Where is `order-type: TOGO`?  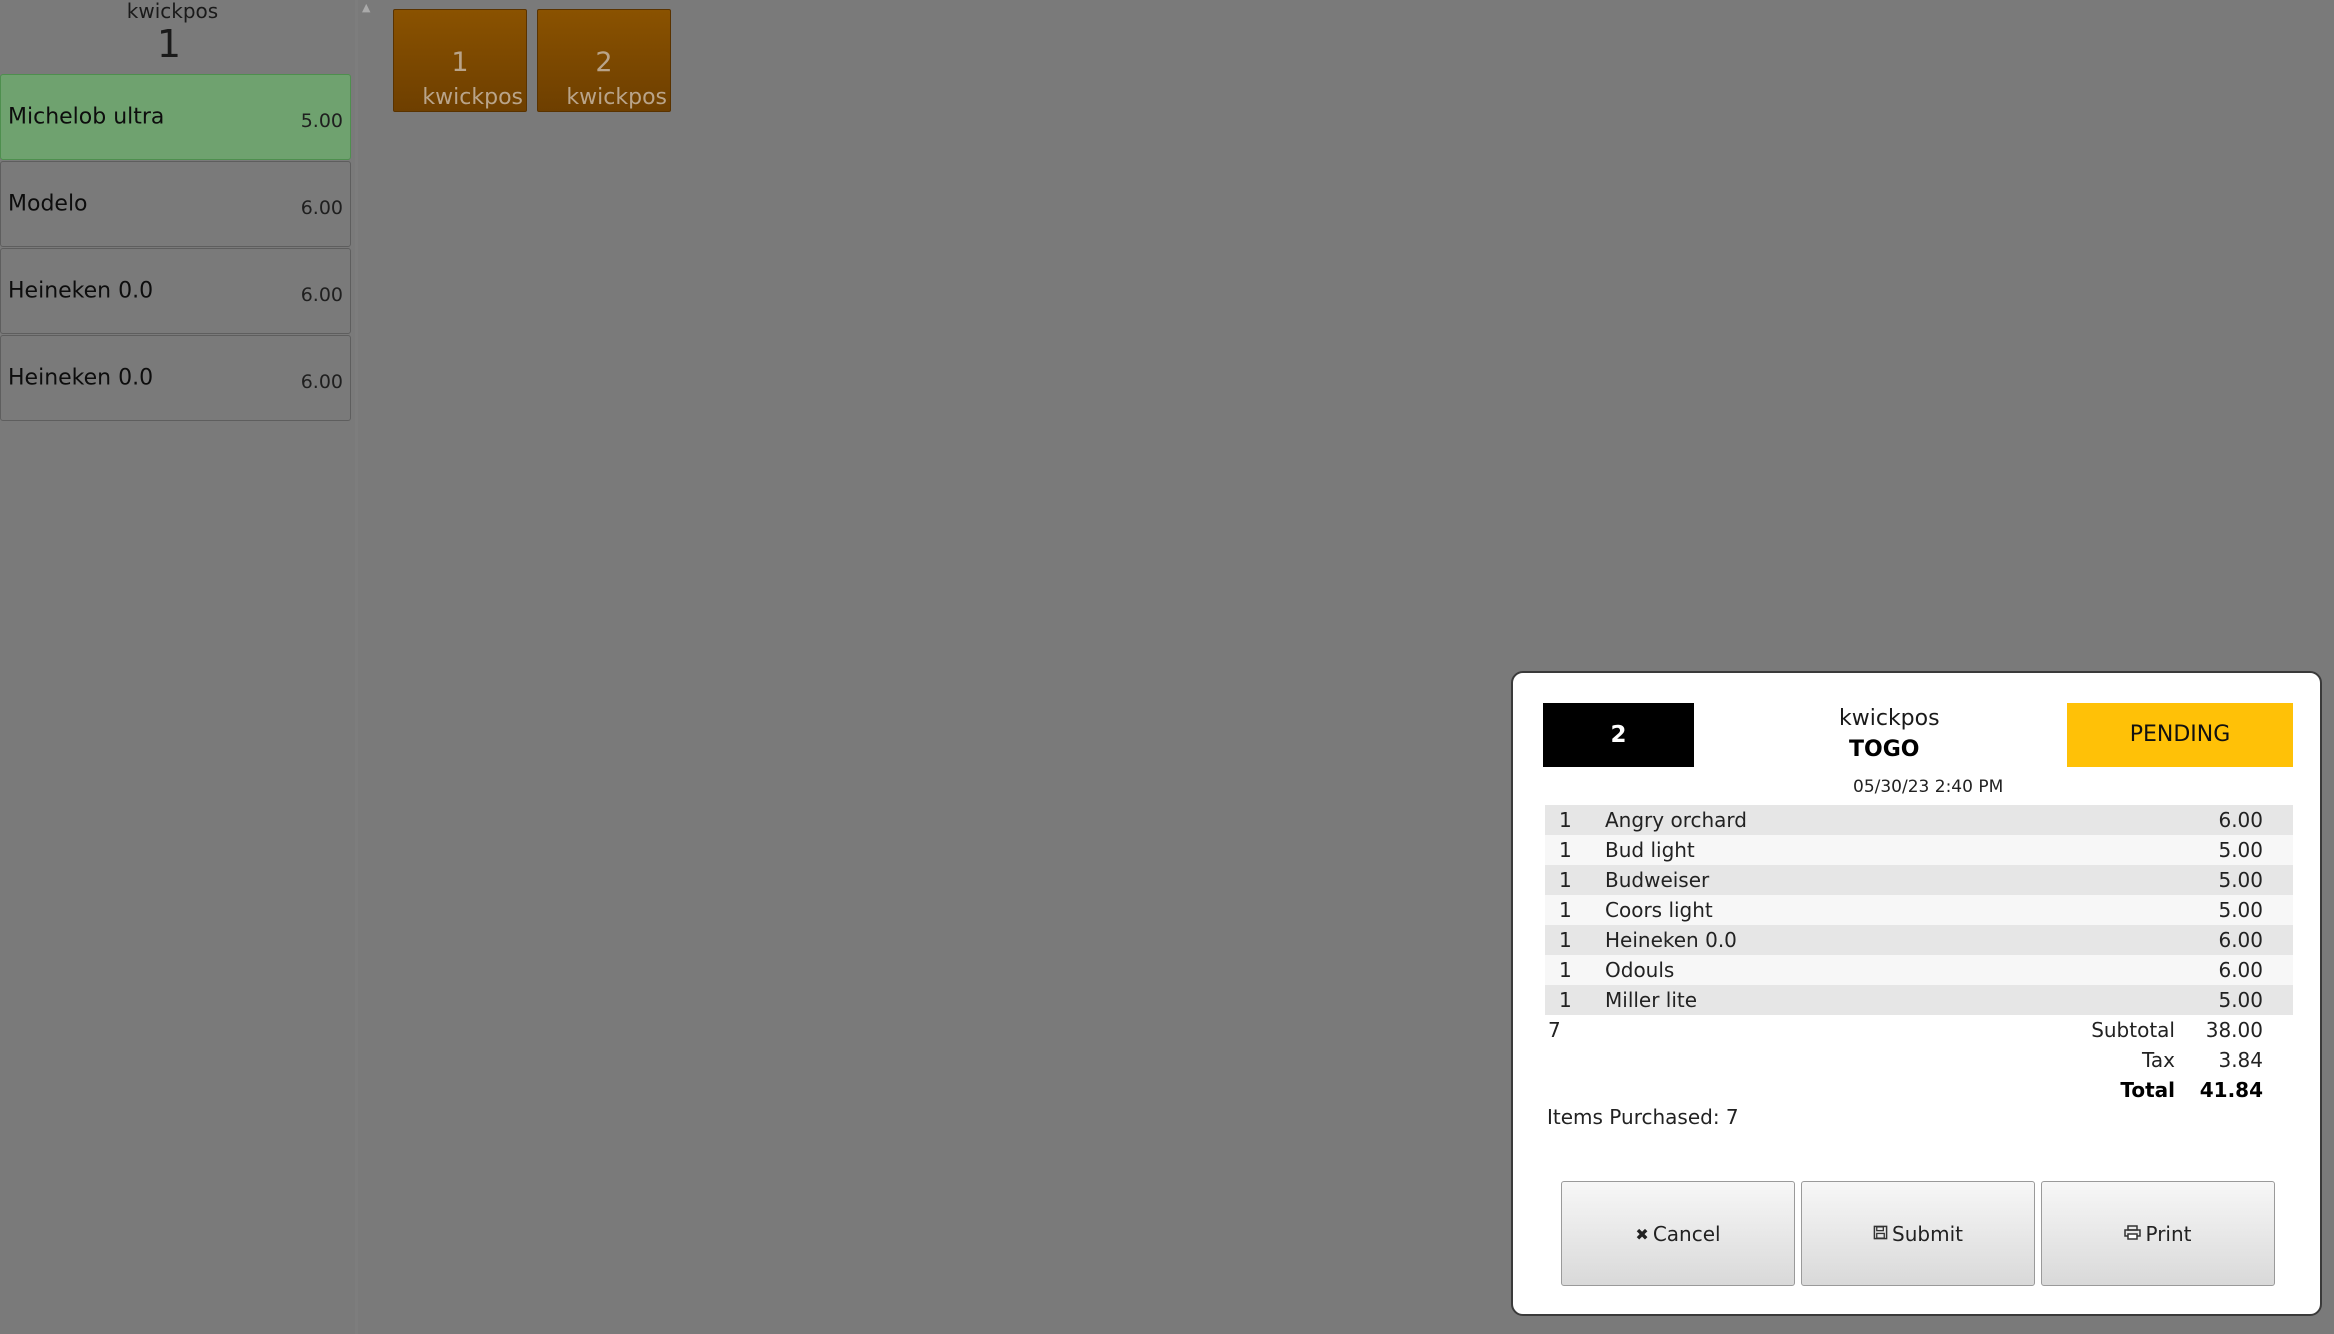
order-type: TOGO is located at coordinates (1884, 749).